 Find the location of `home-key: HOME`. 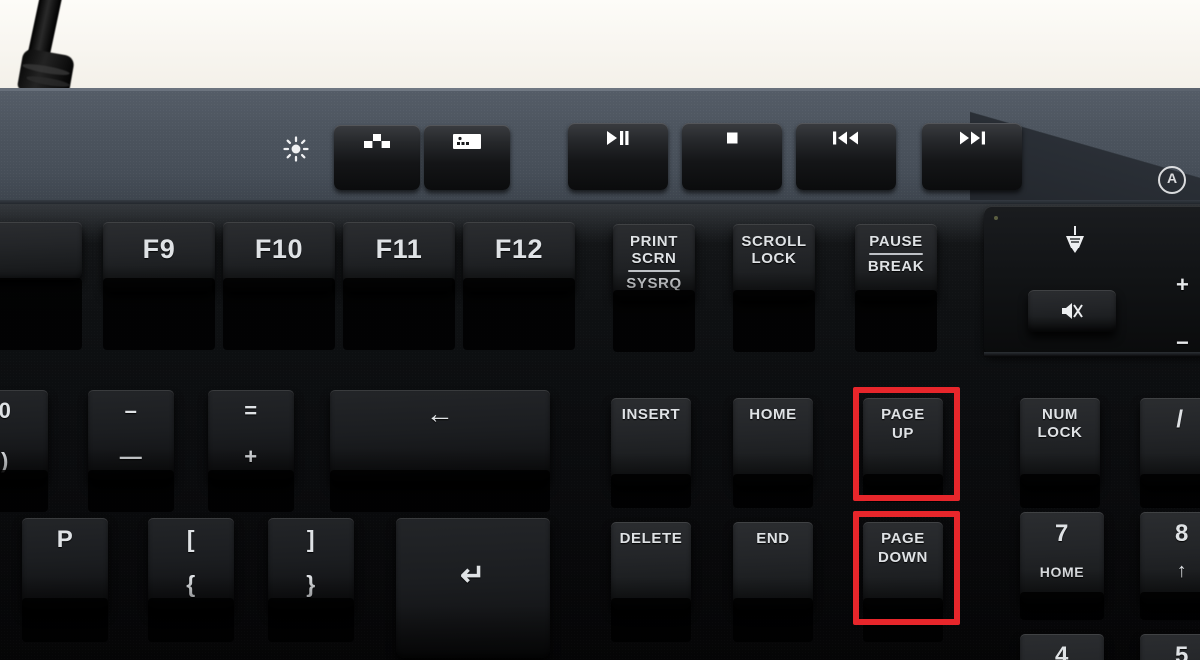

home-key: HOME is located at coordinates (773, 442).